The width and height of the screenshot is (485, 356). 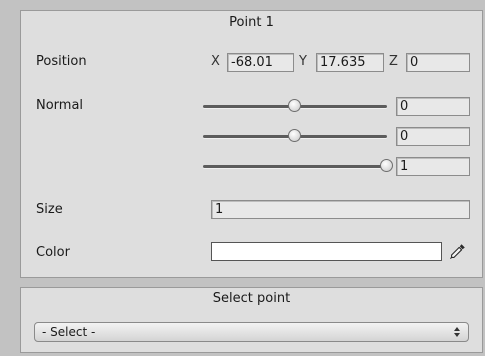 What do you see at coordinates (251, 22) in the screenshot?
I see `panel-title: Point 1` at bounding box center [251, 22].